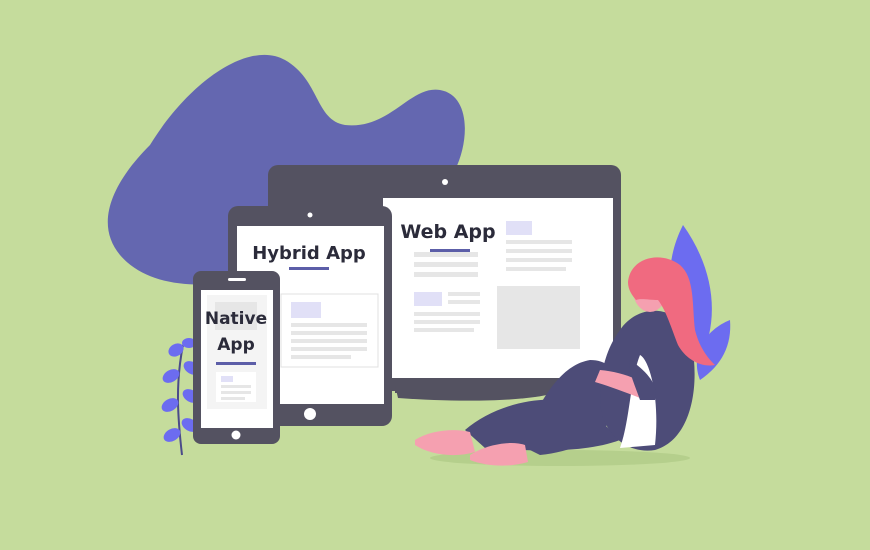  What do you see at coordinates (309, 253) in the screenshot?
I see `hybrid-app-label: Hybrid App` at bounding box center [309, 253].